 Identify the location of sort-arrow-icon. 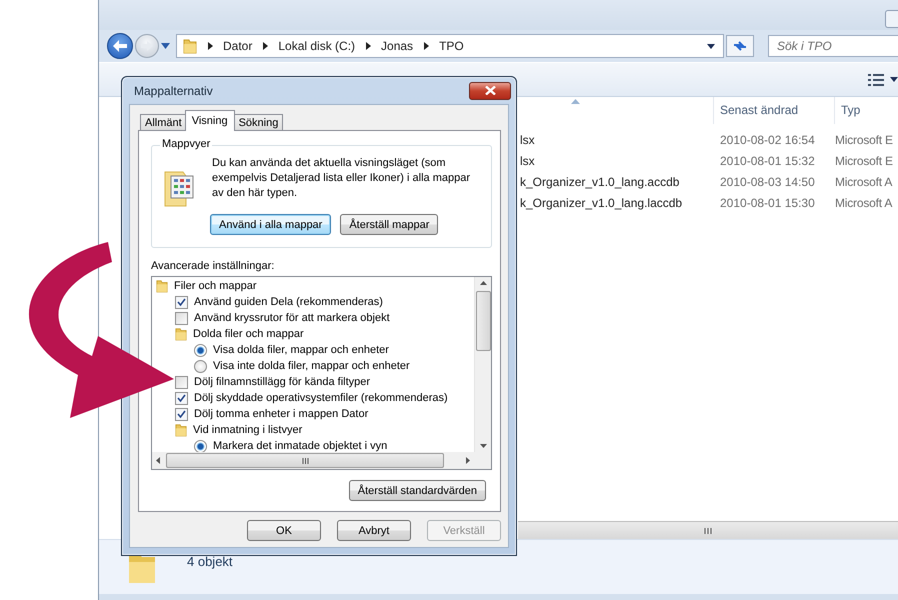
(575, 101).